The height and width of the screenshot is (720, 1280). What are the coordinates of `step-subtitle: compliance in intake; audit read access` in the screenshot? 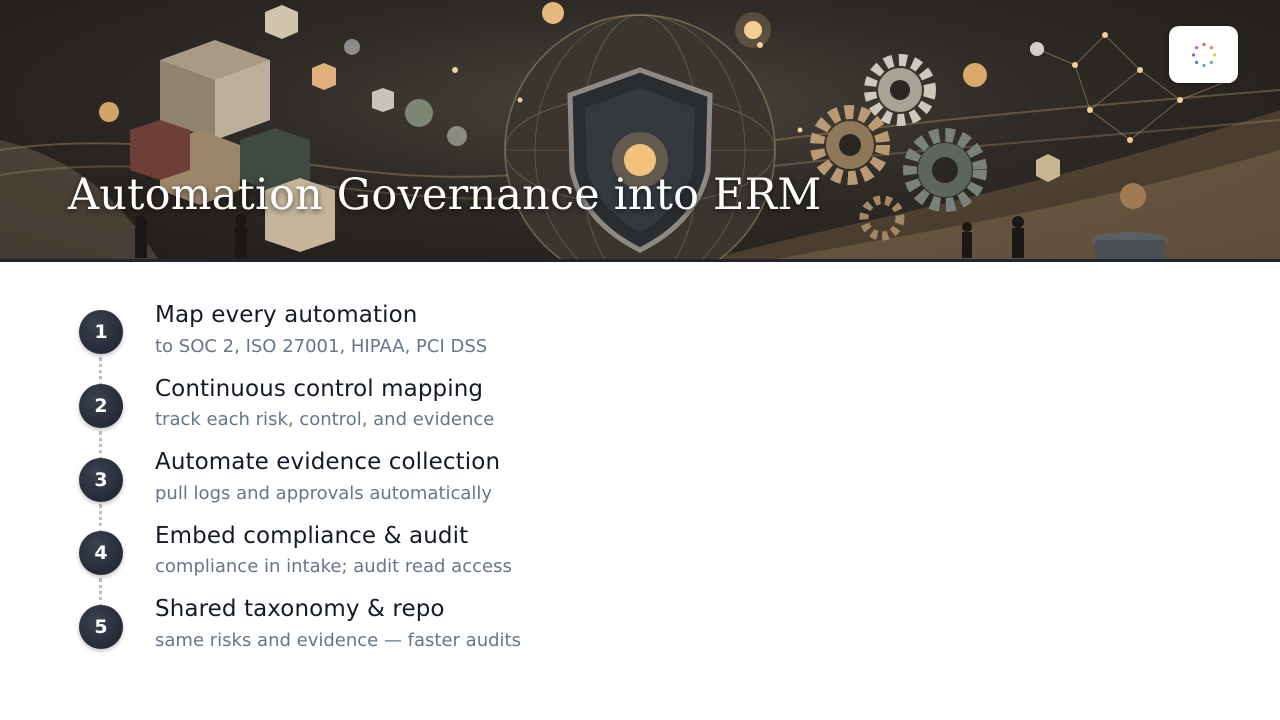 It's located at (333, 566).